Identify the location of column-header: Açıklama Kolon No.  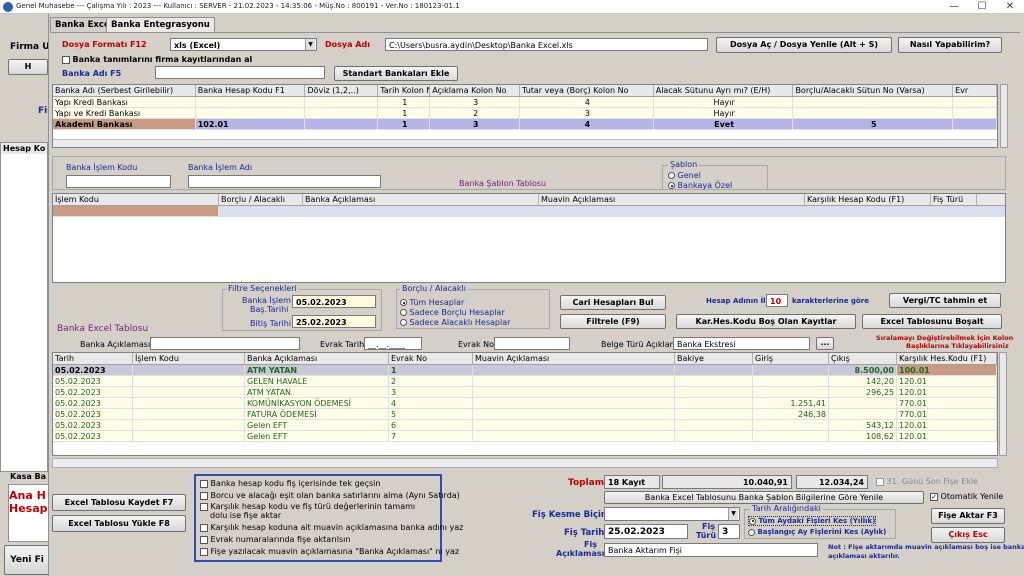
(475, 90).